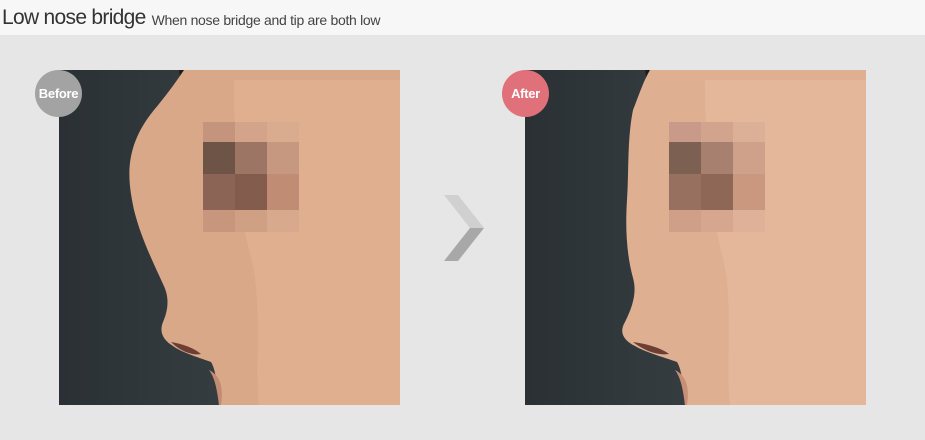 The height and width of the screenshot is (440, 925). I want to click on after-badge: After, so click(525, 93).